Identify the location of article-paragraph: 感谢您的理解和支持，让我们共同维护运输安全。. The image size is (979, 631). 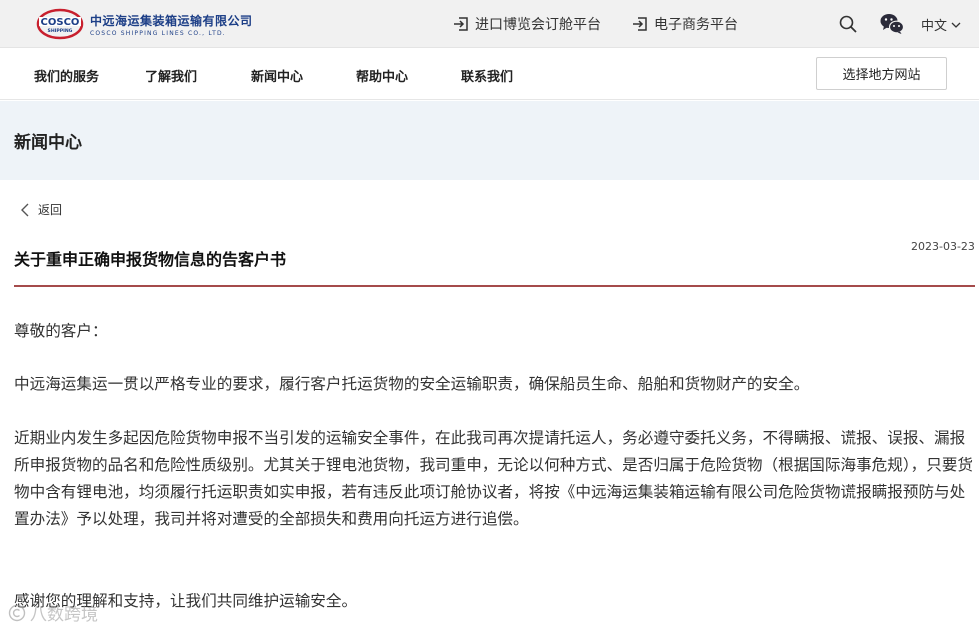
(186, 601).